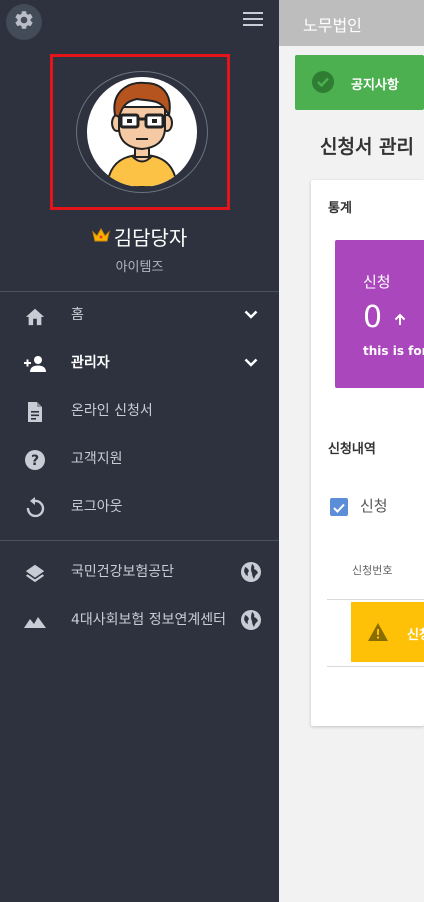  What do you see at coordinates (150, 238) in the screenshot?
I see `user-name: 김담당자` at bounding box center [150, 238].